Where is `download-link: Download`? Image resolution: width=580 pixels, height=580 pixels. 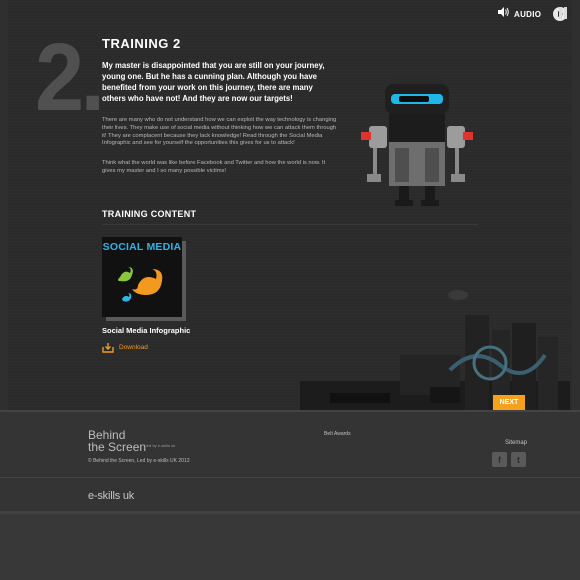
download-link: Download is located at coordinates (125, 347).